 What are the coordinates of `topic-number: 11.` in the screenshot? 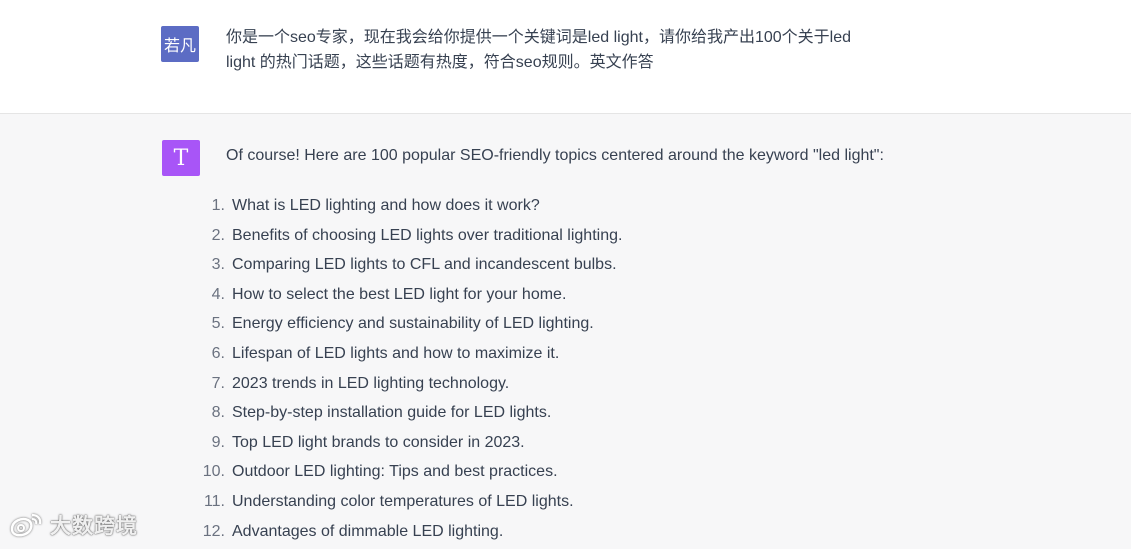 It's located at (214, 501).